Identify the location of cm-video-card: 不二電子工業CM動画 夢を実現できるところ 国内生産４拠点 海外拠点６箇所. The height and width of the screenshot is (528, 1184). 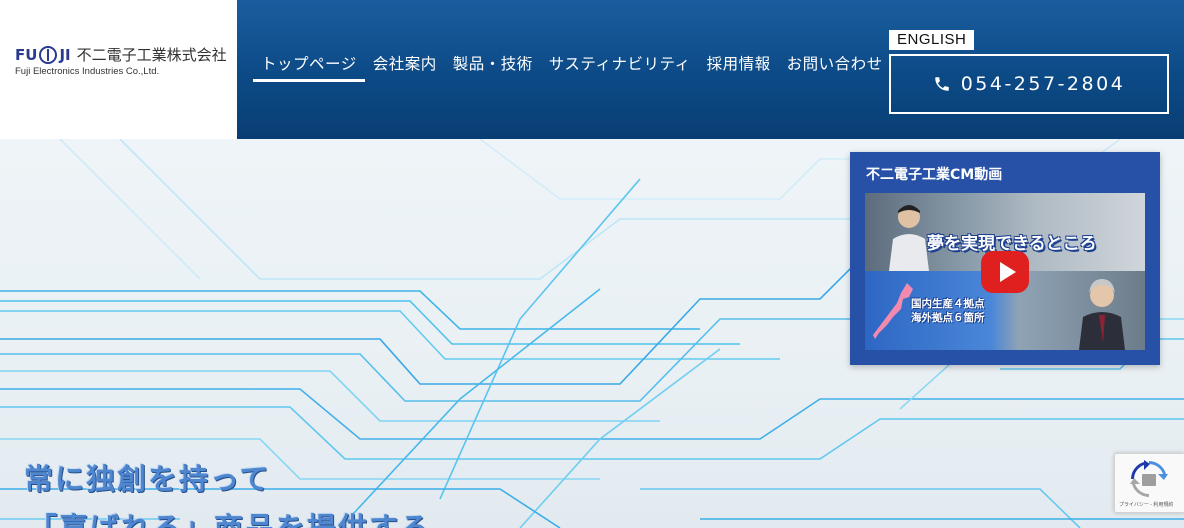
(1005, 258).